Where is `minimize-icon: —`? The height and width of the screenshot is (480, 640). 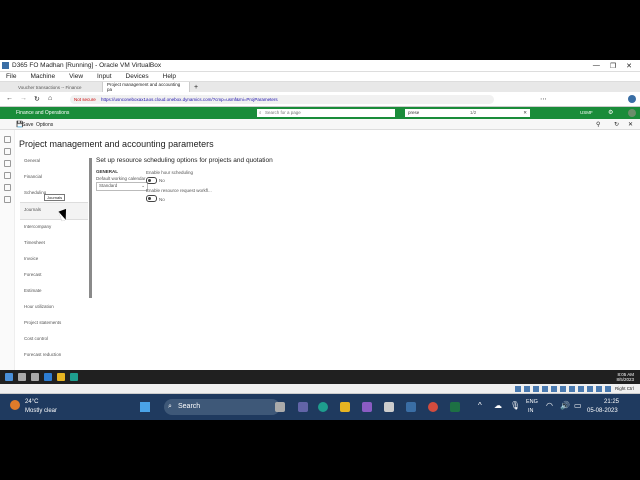
minimize-icon: — is located at coordinates (596, 66).